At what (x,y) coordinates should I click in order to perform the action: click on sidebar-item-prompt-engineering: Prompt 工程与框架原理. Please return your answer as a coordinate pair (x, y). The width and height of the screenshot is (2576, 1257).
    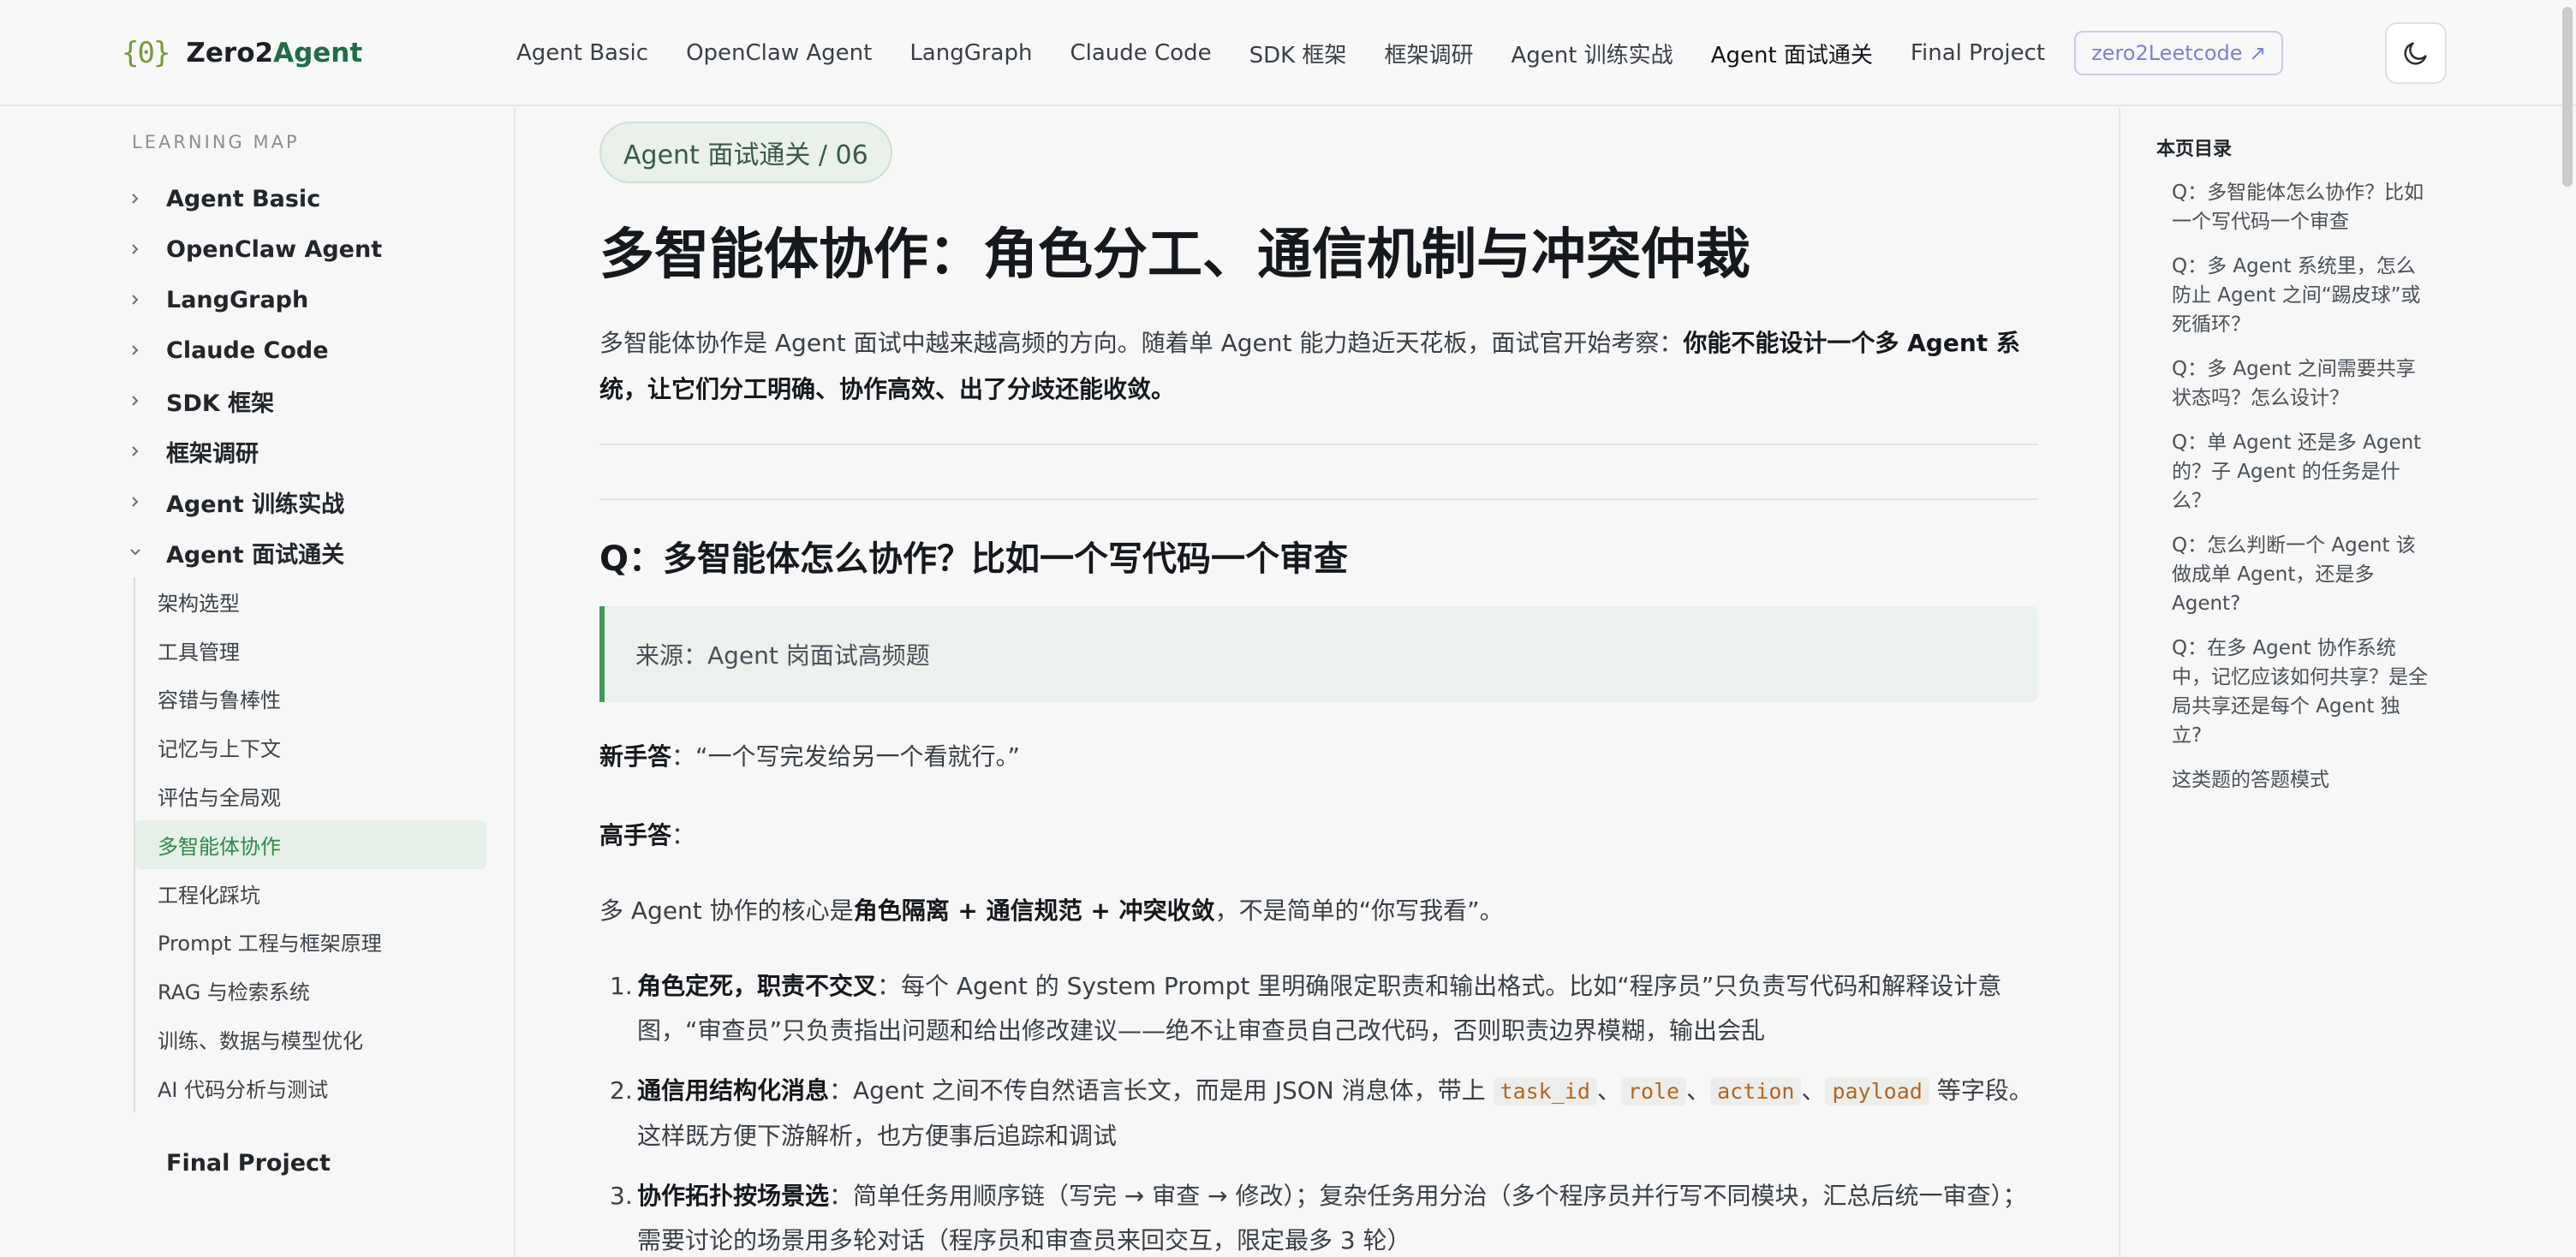
    Looking at the image, I should click on (310, 943).